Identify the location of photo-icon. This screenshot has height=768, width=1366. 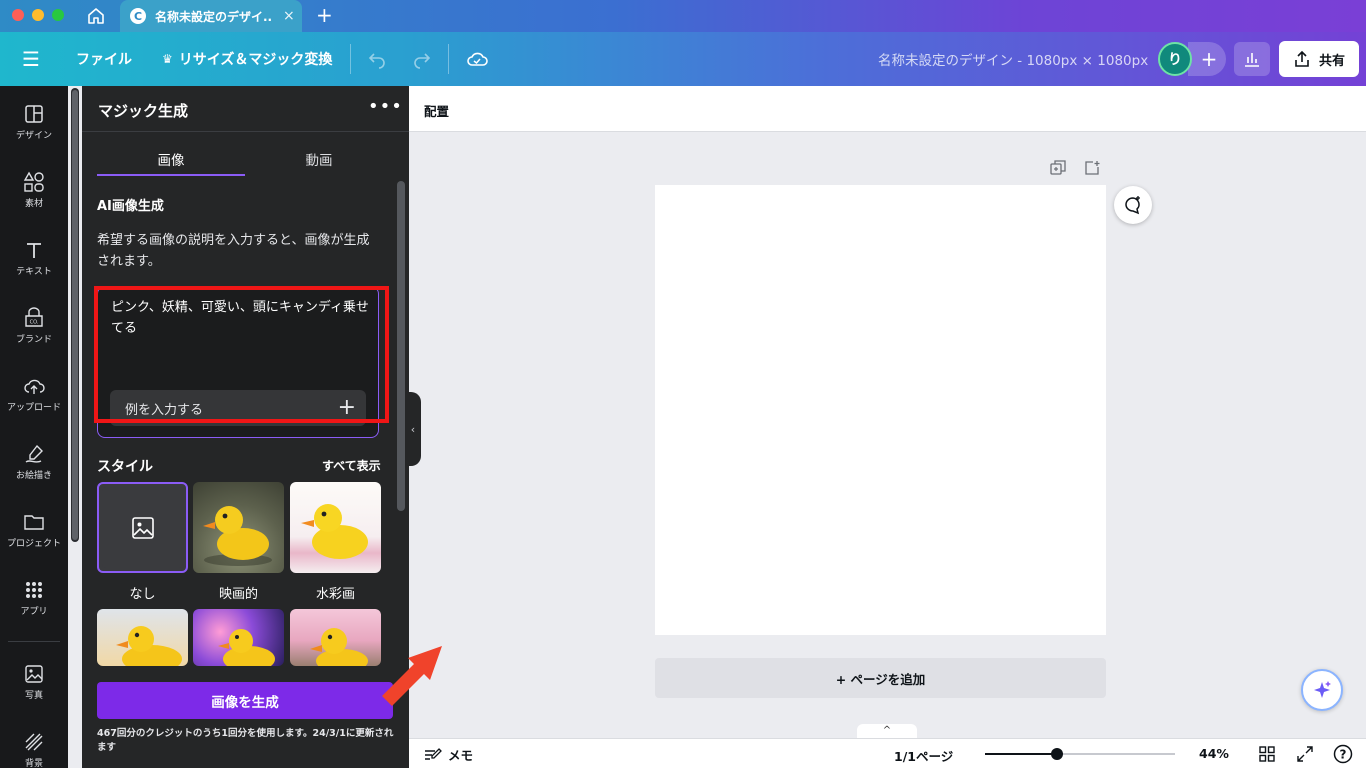
(34, 674).